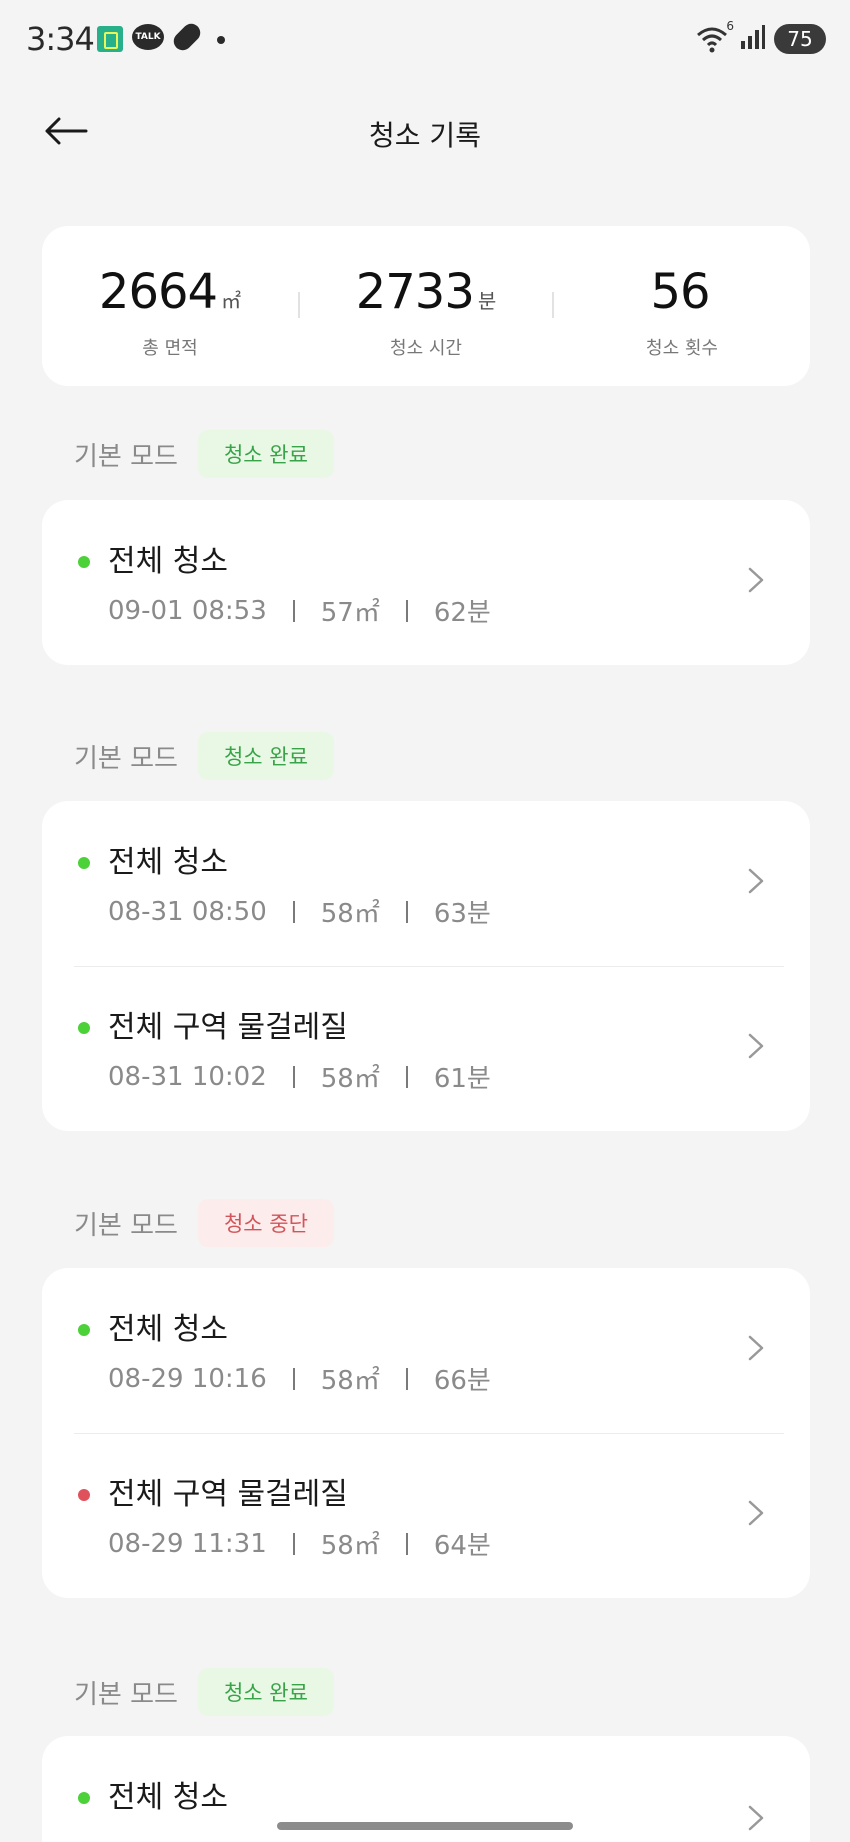 The height and width of the screenshot is (1842, 850). I want to click on record-datetime: 09-01 08:53, so click(187, 610).